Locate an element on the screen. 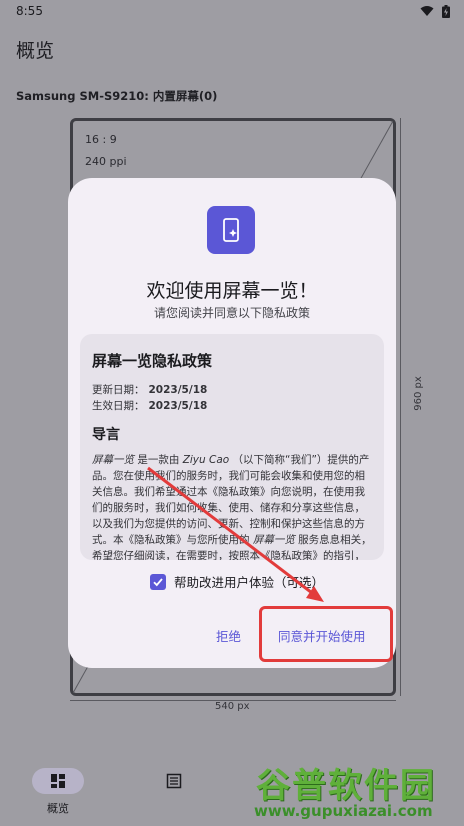  app-icon is located at coordinates (231, 230).